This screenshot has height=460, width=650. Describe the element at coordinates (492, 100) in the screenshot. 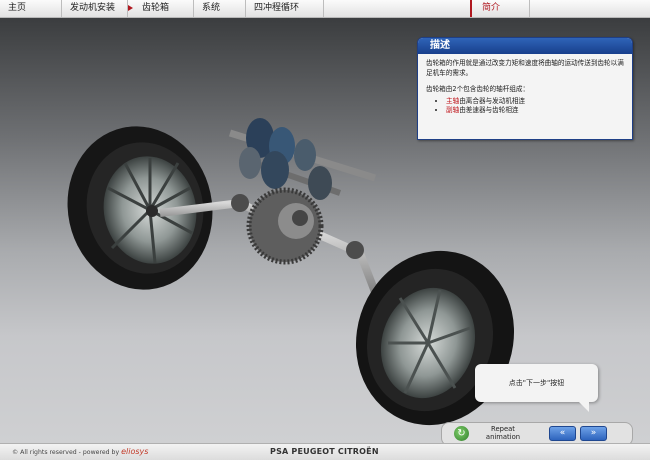

I see `shaft-desc: 由离合器与发动机相连` at that location.